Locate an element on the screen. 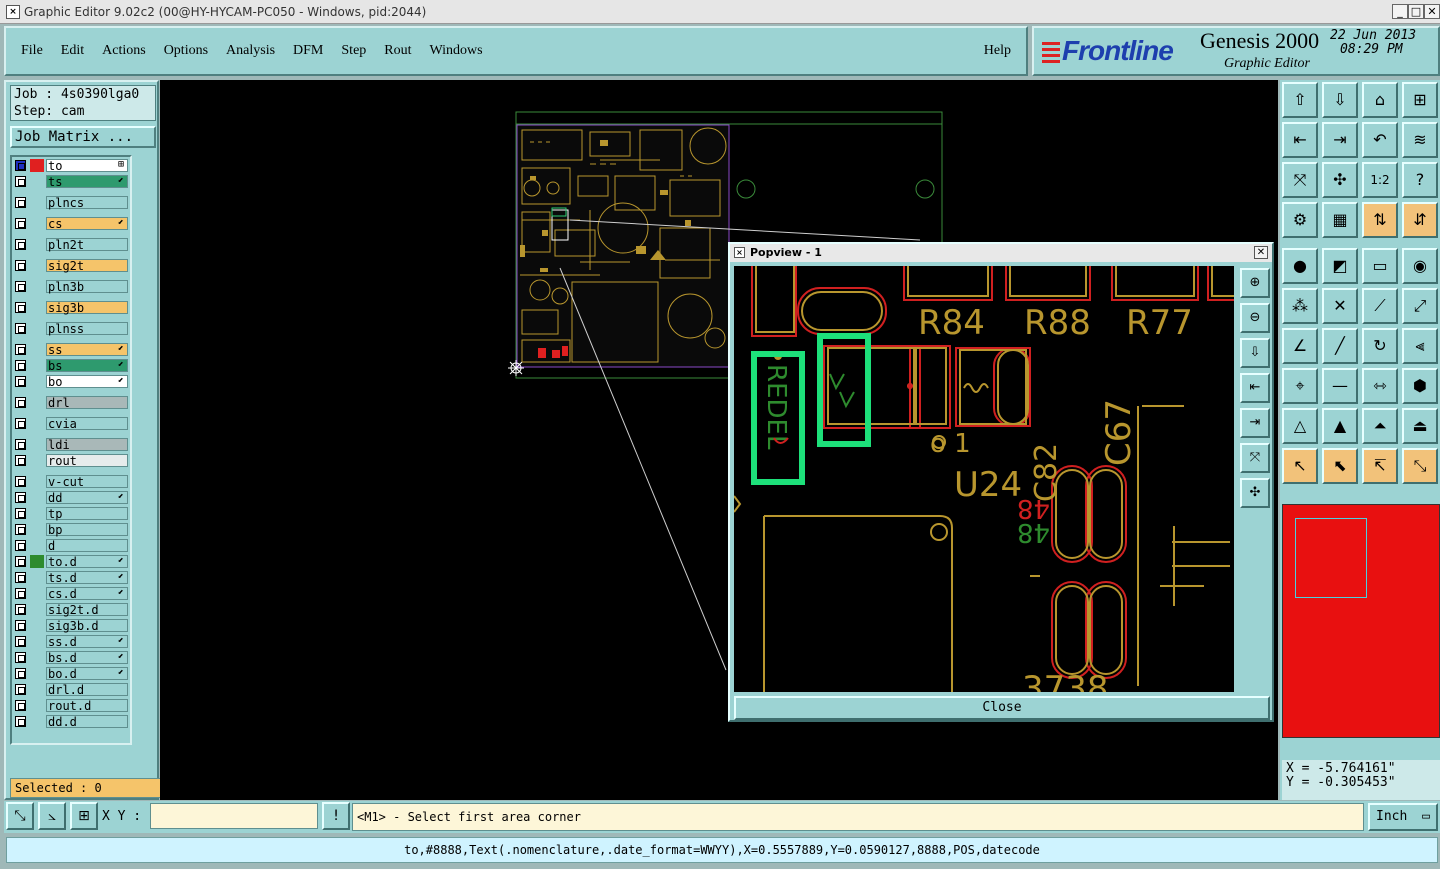 This screenshot has width=1440, height=869. xy-input is located at coordinates (234, 816).